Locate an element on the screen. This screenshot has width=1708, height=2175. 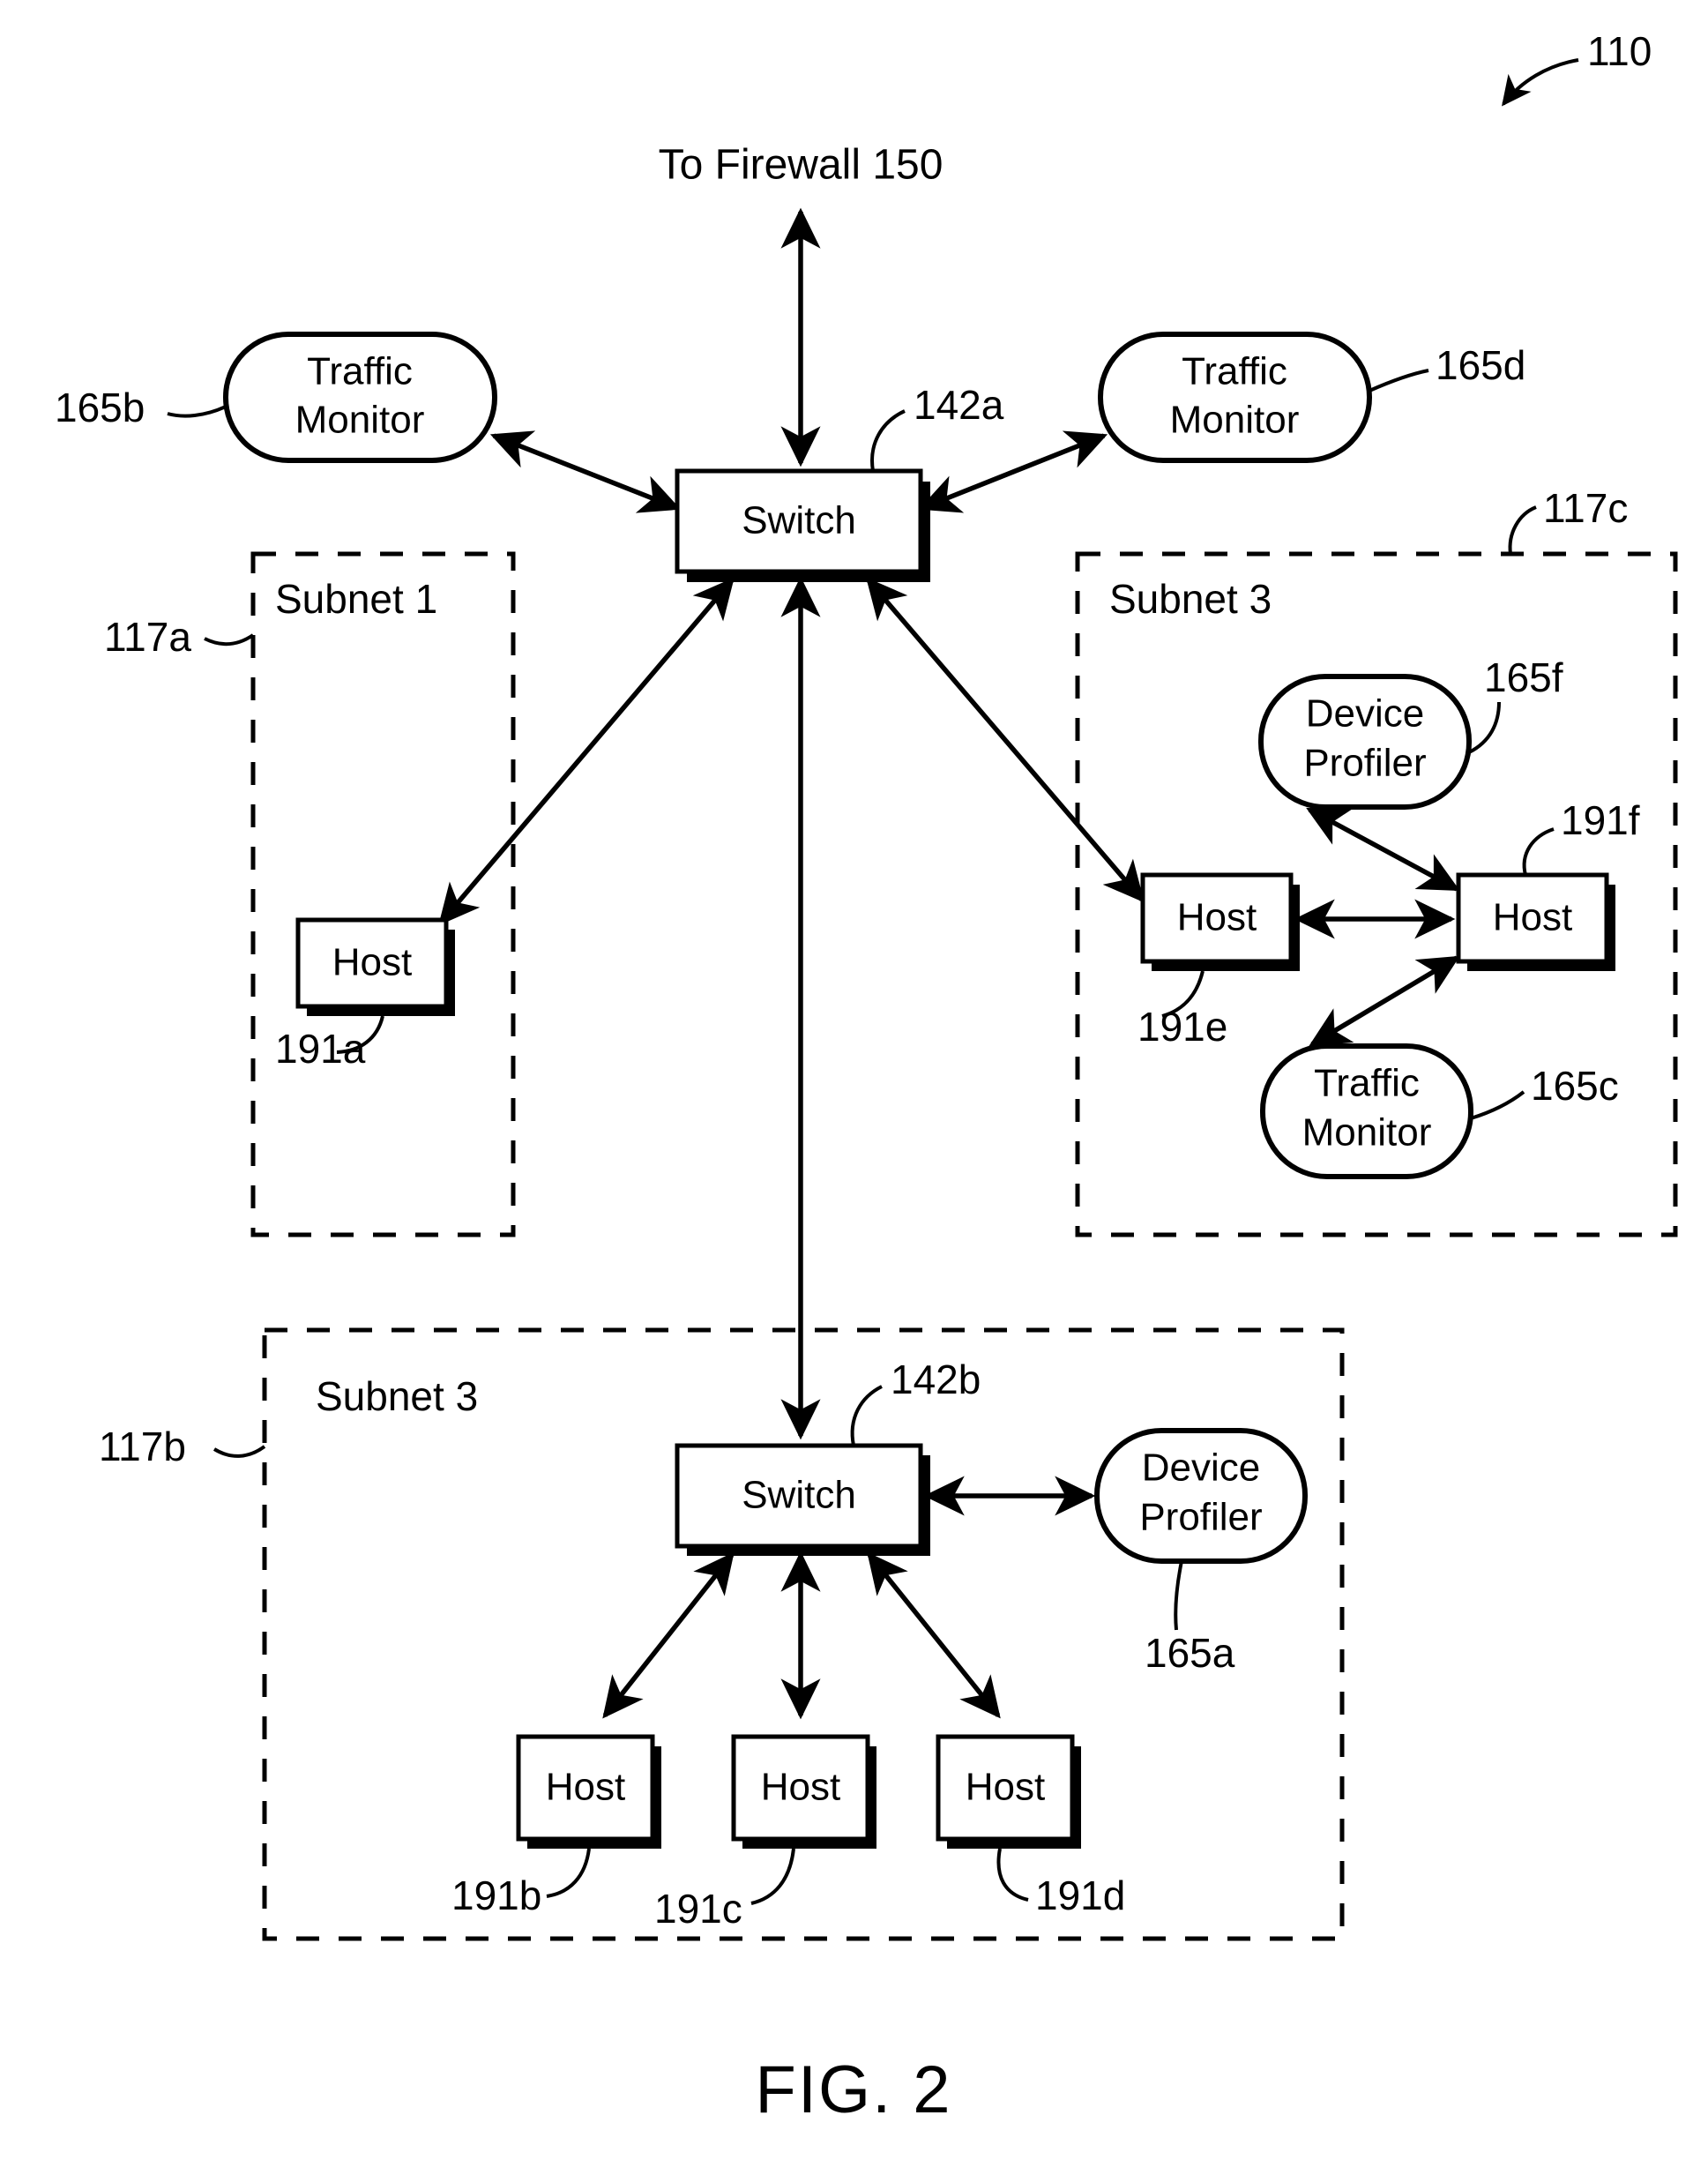
subnet-right-ref-leader is located at coordinates (1522, 530).